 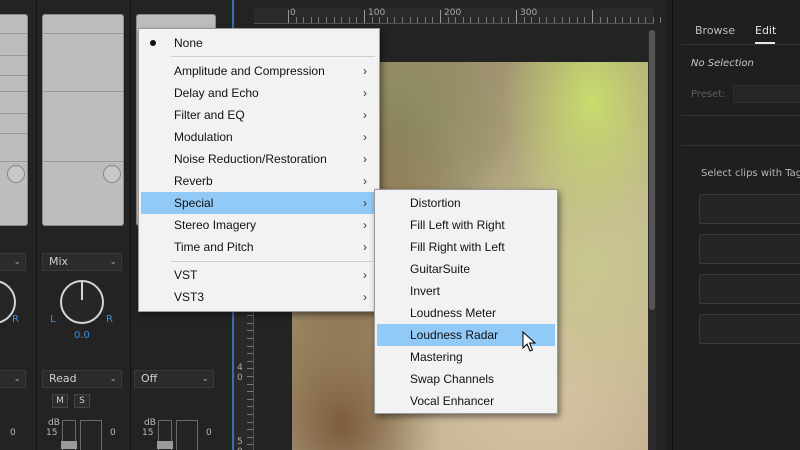 I want to click on channel-mode-dropdown: Mix ⌄, so click(x=82, y=262).